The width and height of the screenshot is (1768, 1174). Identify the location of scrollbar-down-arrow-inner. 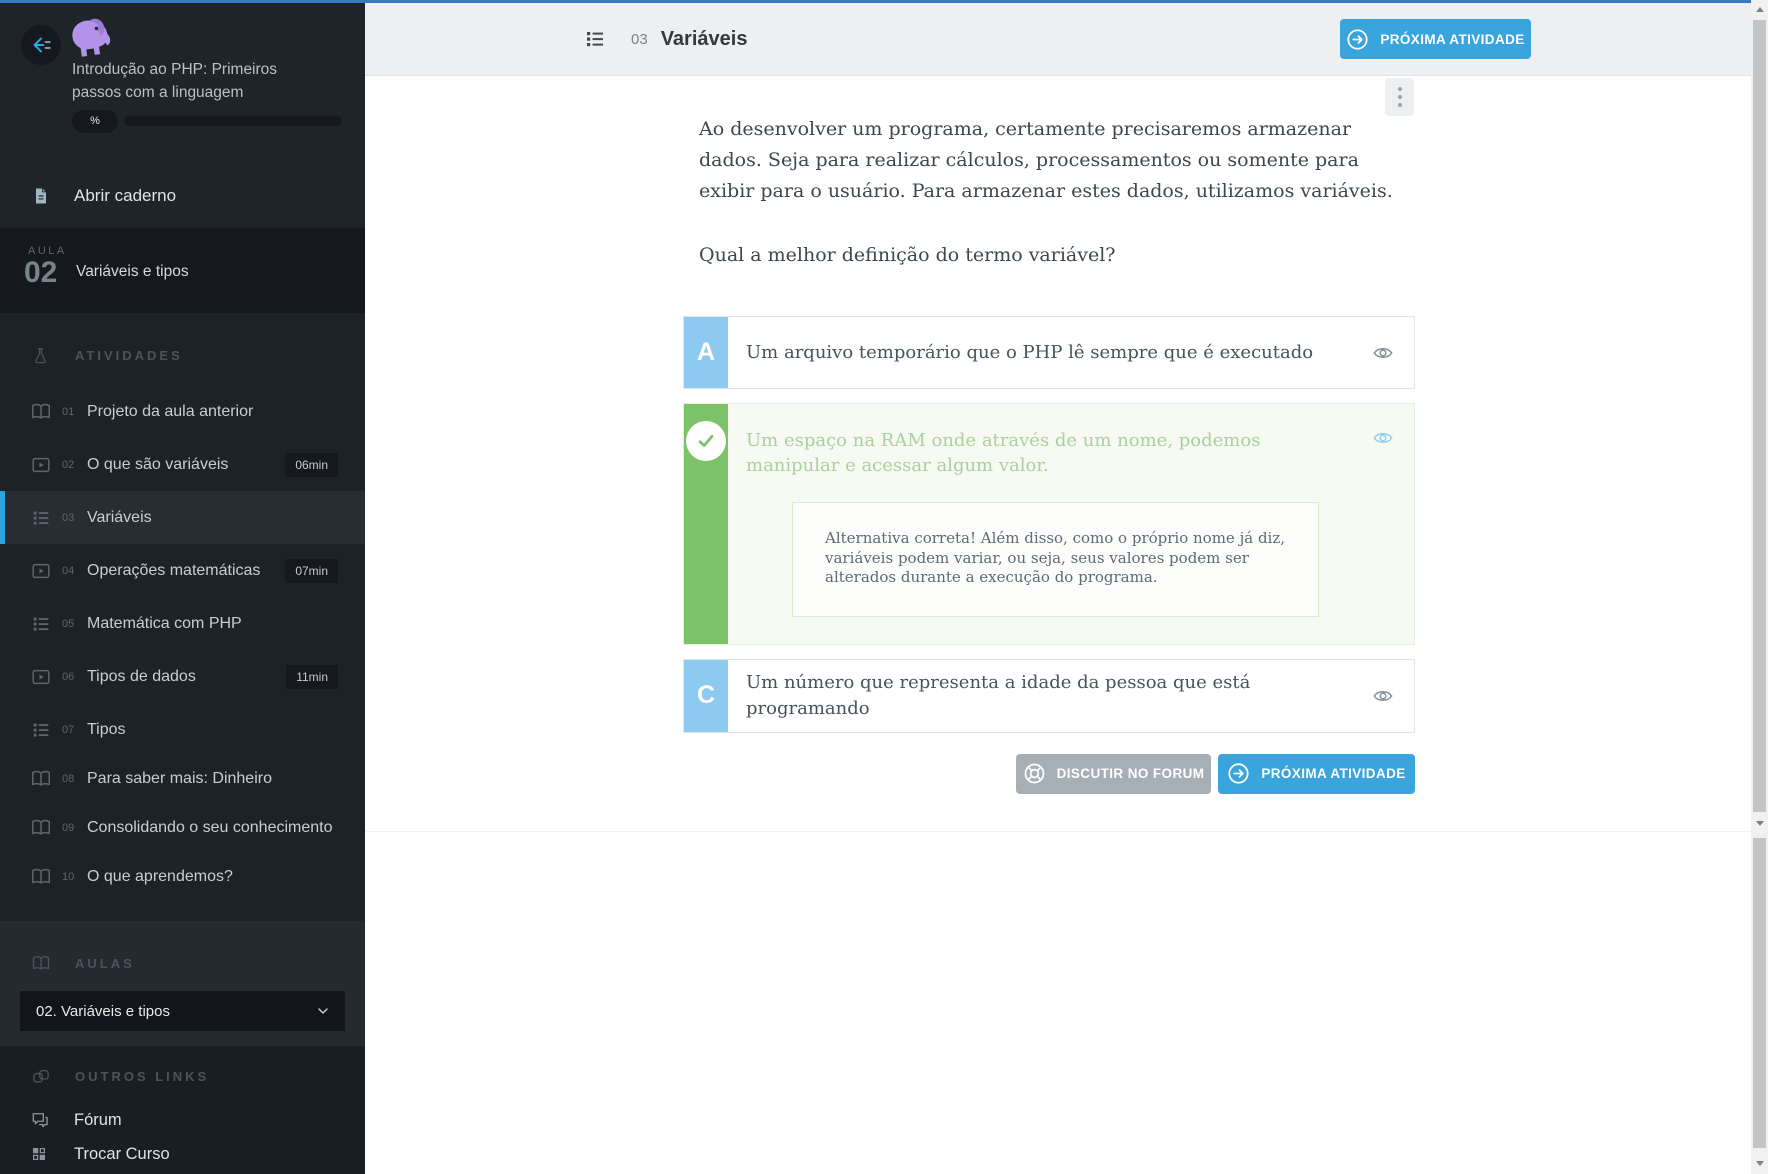
(1759, 823).